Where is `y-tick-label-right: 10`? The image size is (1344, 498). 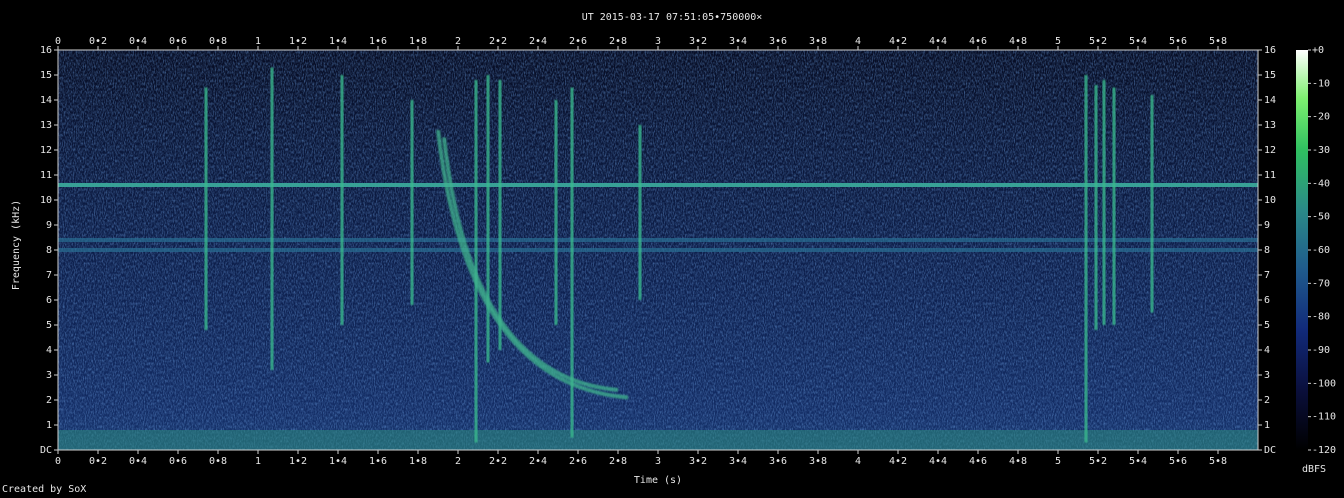 y-tick-label-right: 10 is located at coordinates (1270, 200).